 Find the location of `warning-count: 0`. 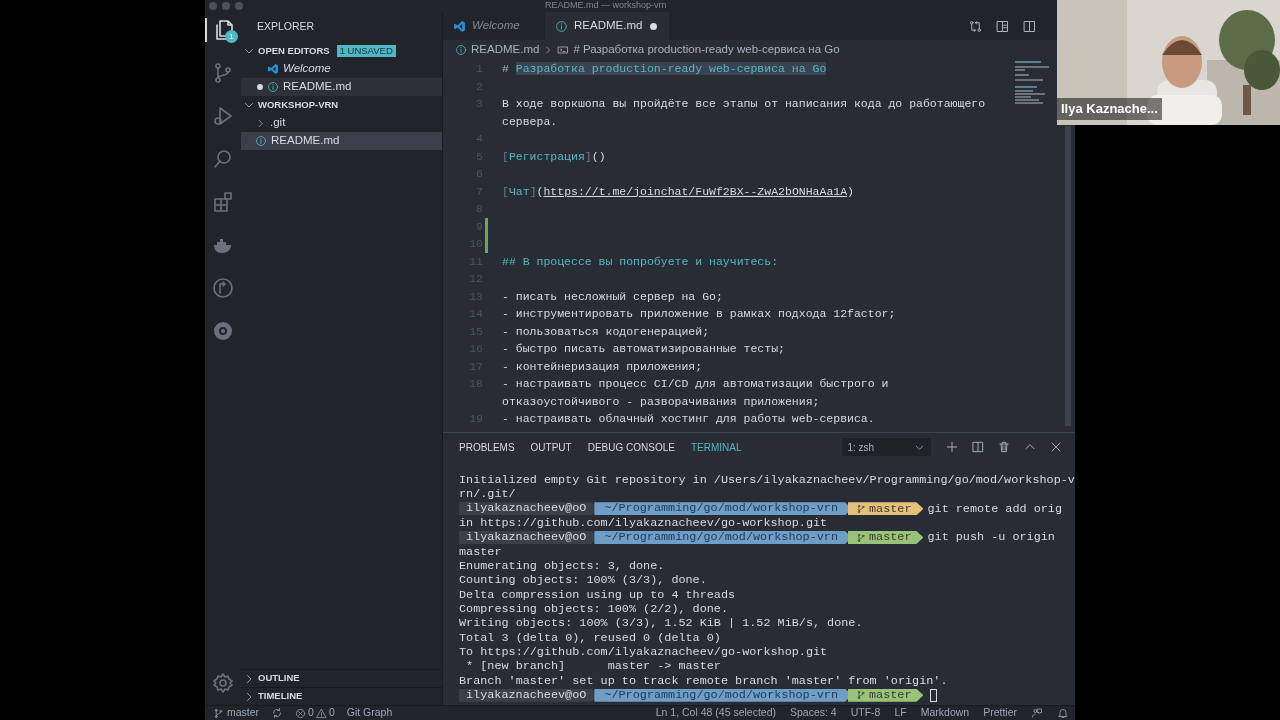

warning-count: 0 is located at coordinates (331, 712).